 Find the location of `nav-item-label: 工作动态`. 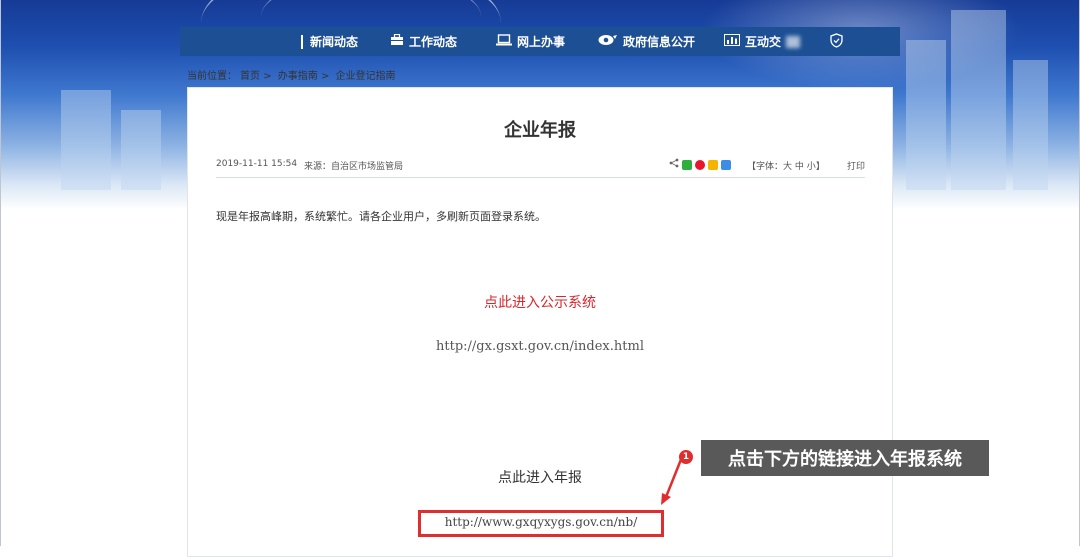

nav-item-label: 工作动态 is located at coordinates (433, 42).